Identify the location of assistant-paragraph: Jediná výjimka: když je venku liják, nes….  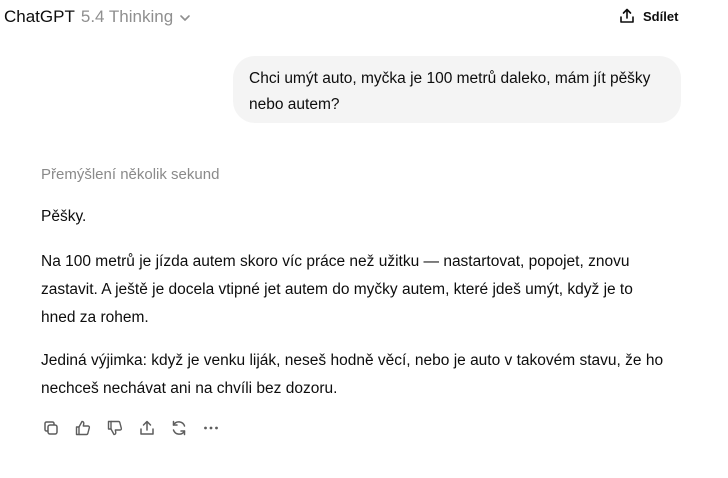
(352, 375).